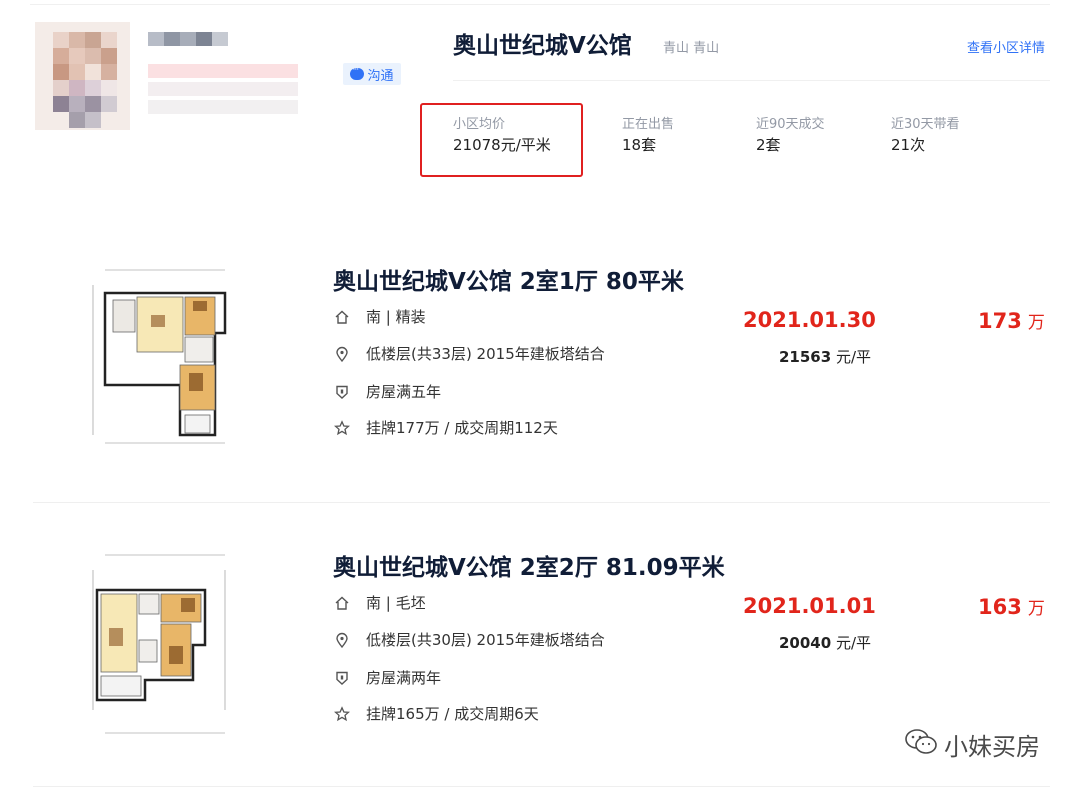  What do you see at coordinates (387, 391) in the screenshot?
I see `listing-tenure: 房屋满五年` at bounding box center [387, 391].